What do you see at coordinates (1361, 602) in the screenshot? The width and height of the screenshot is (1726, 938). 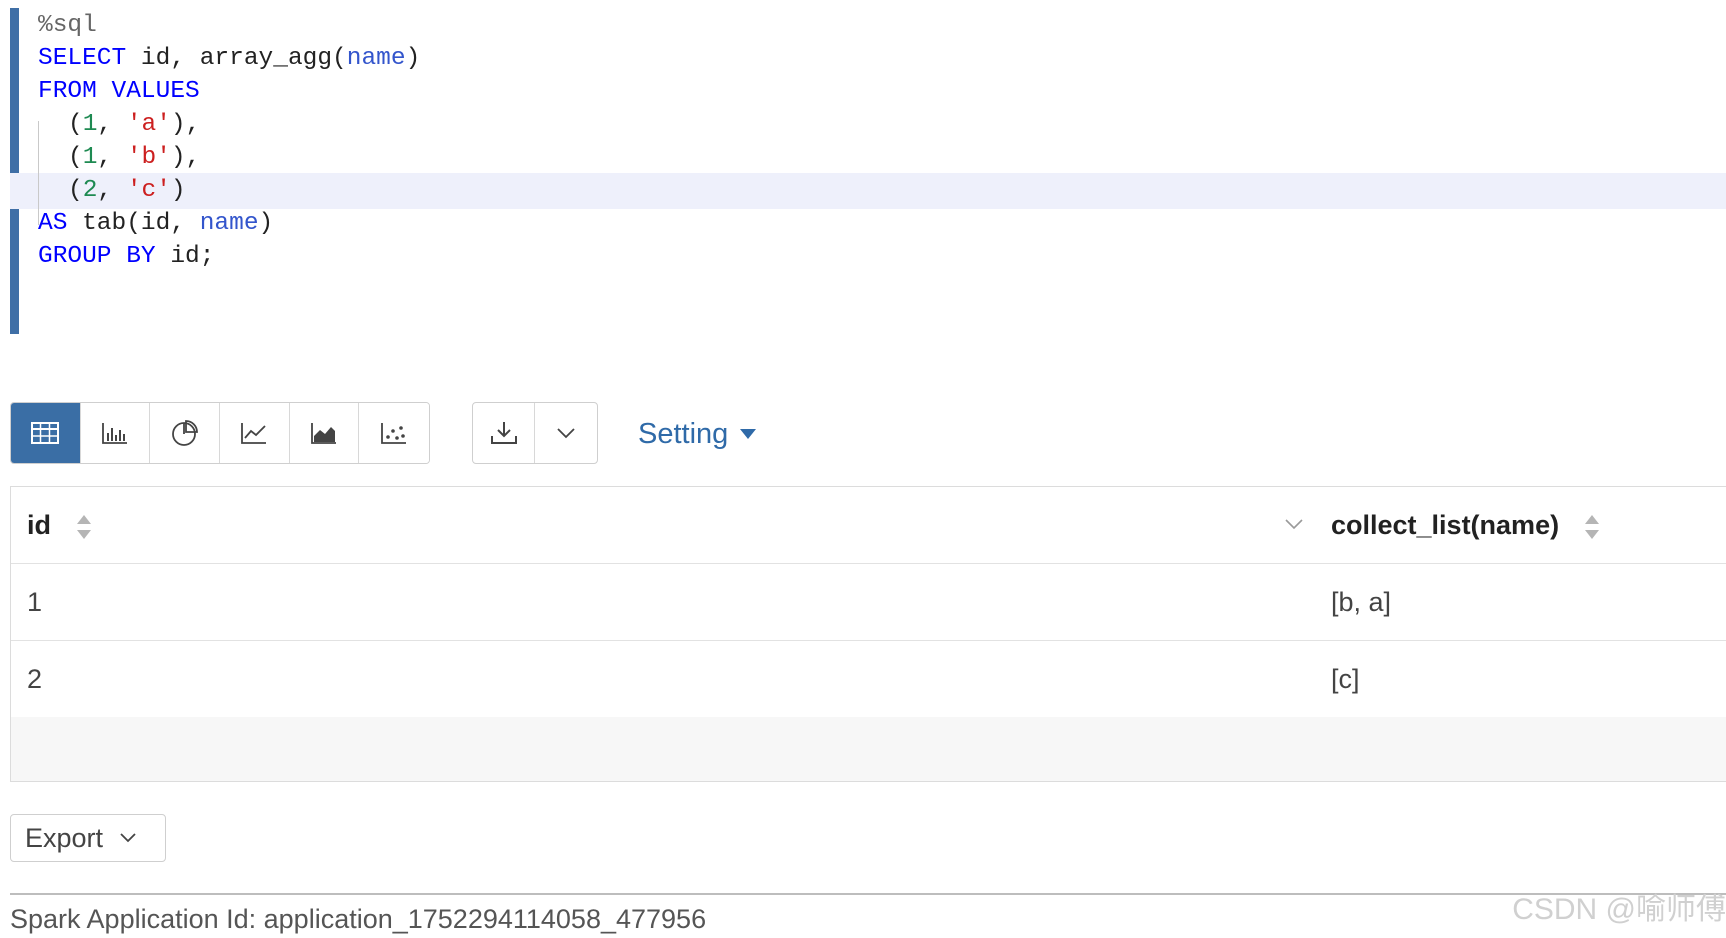 I see `table-cell: [b, a]` at bounding box center [1361, 602].